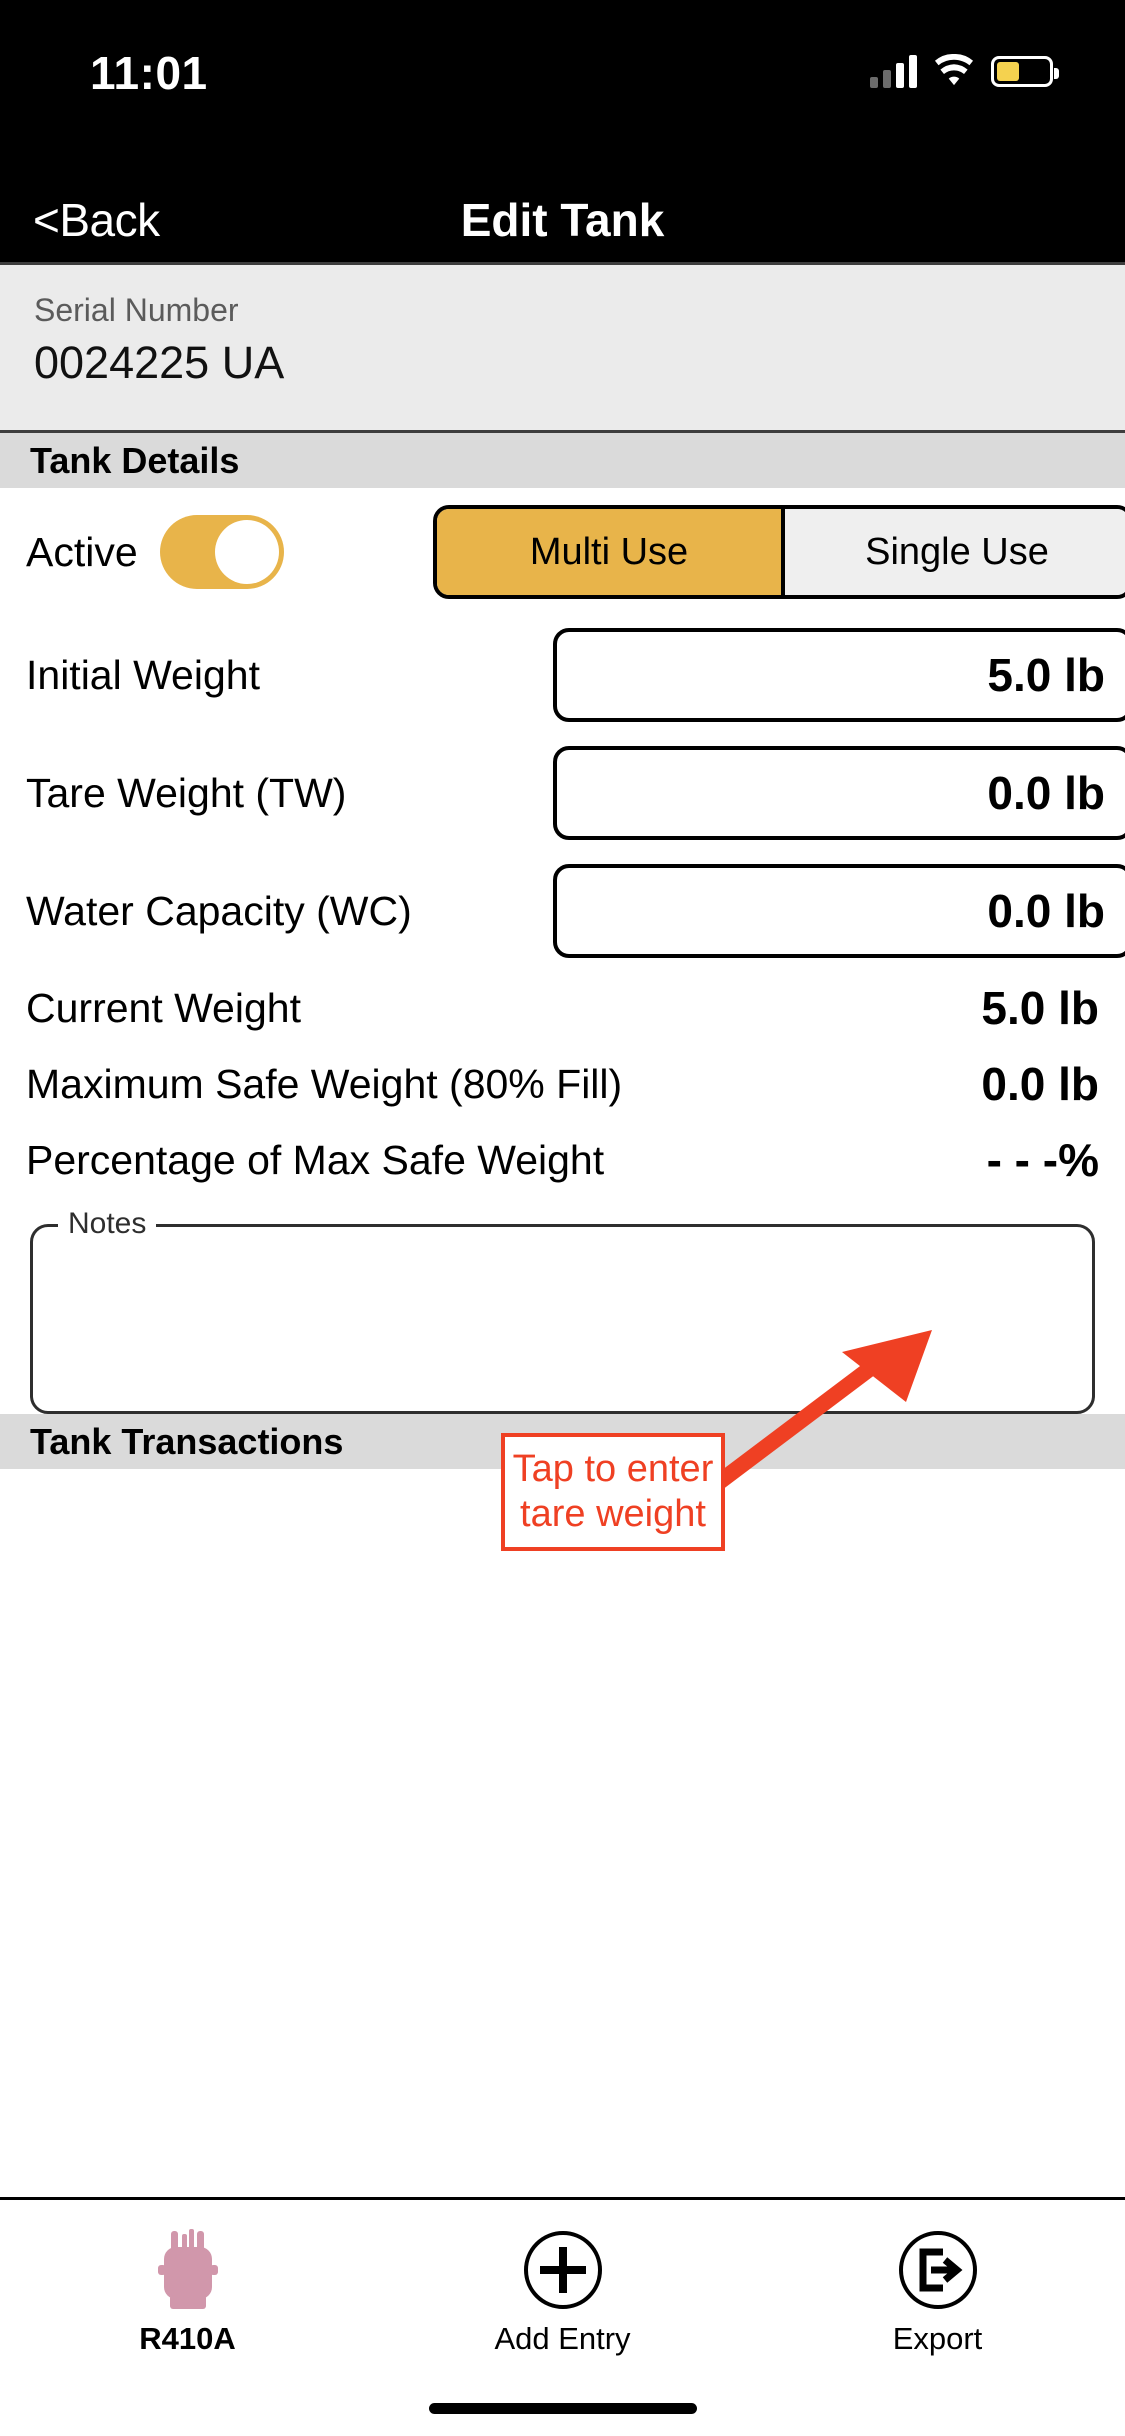  I want to click on percentage-max-safe-label: Percentage of Max Safe Weight, so click(315, 1159).